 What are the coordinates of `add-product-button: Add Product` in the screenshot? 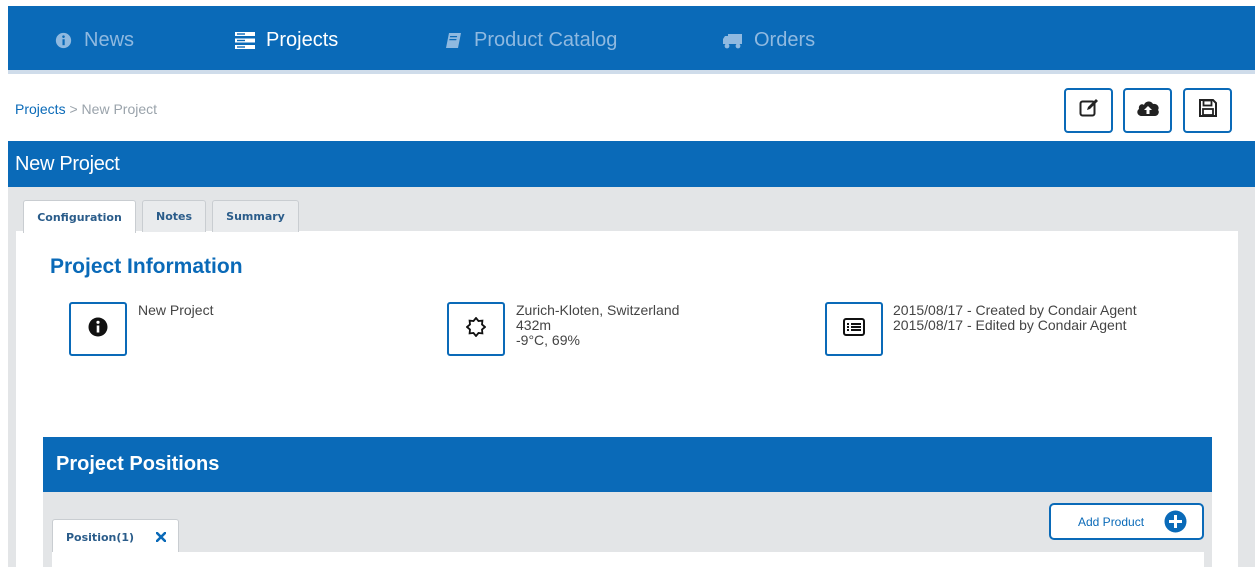 It's located at (1126, 521).